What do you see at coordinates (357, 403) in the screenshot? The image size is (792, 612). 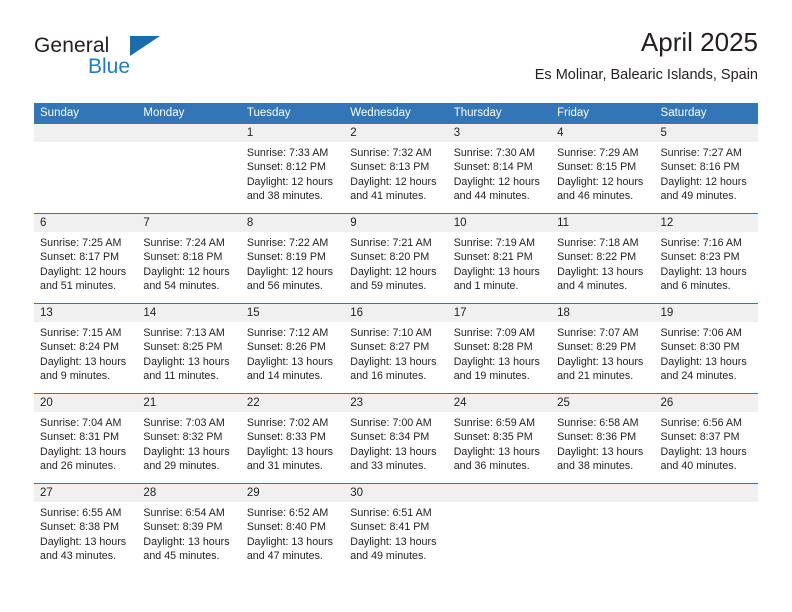 I see `date-number: 23` at bounding box center [357, 403].